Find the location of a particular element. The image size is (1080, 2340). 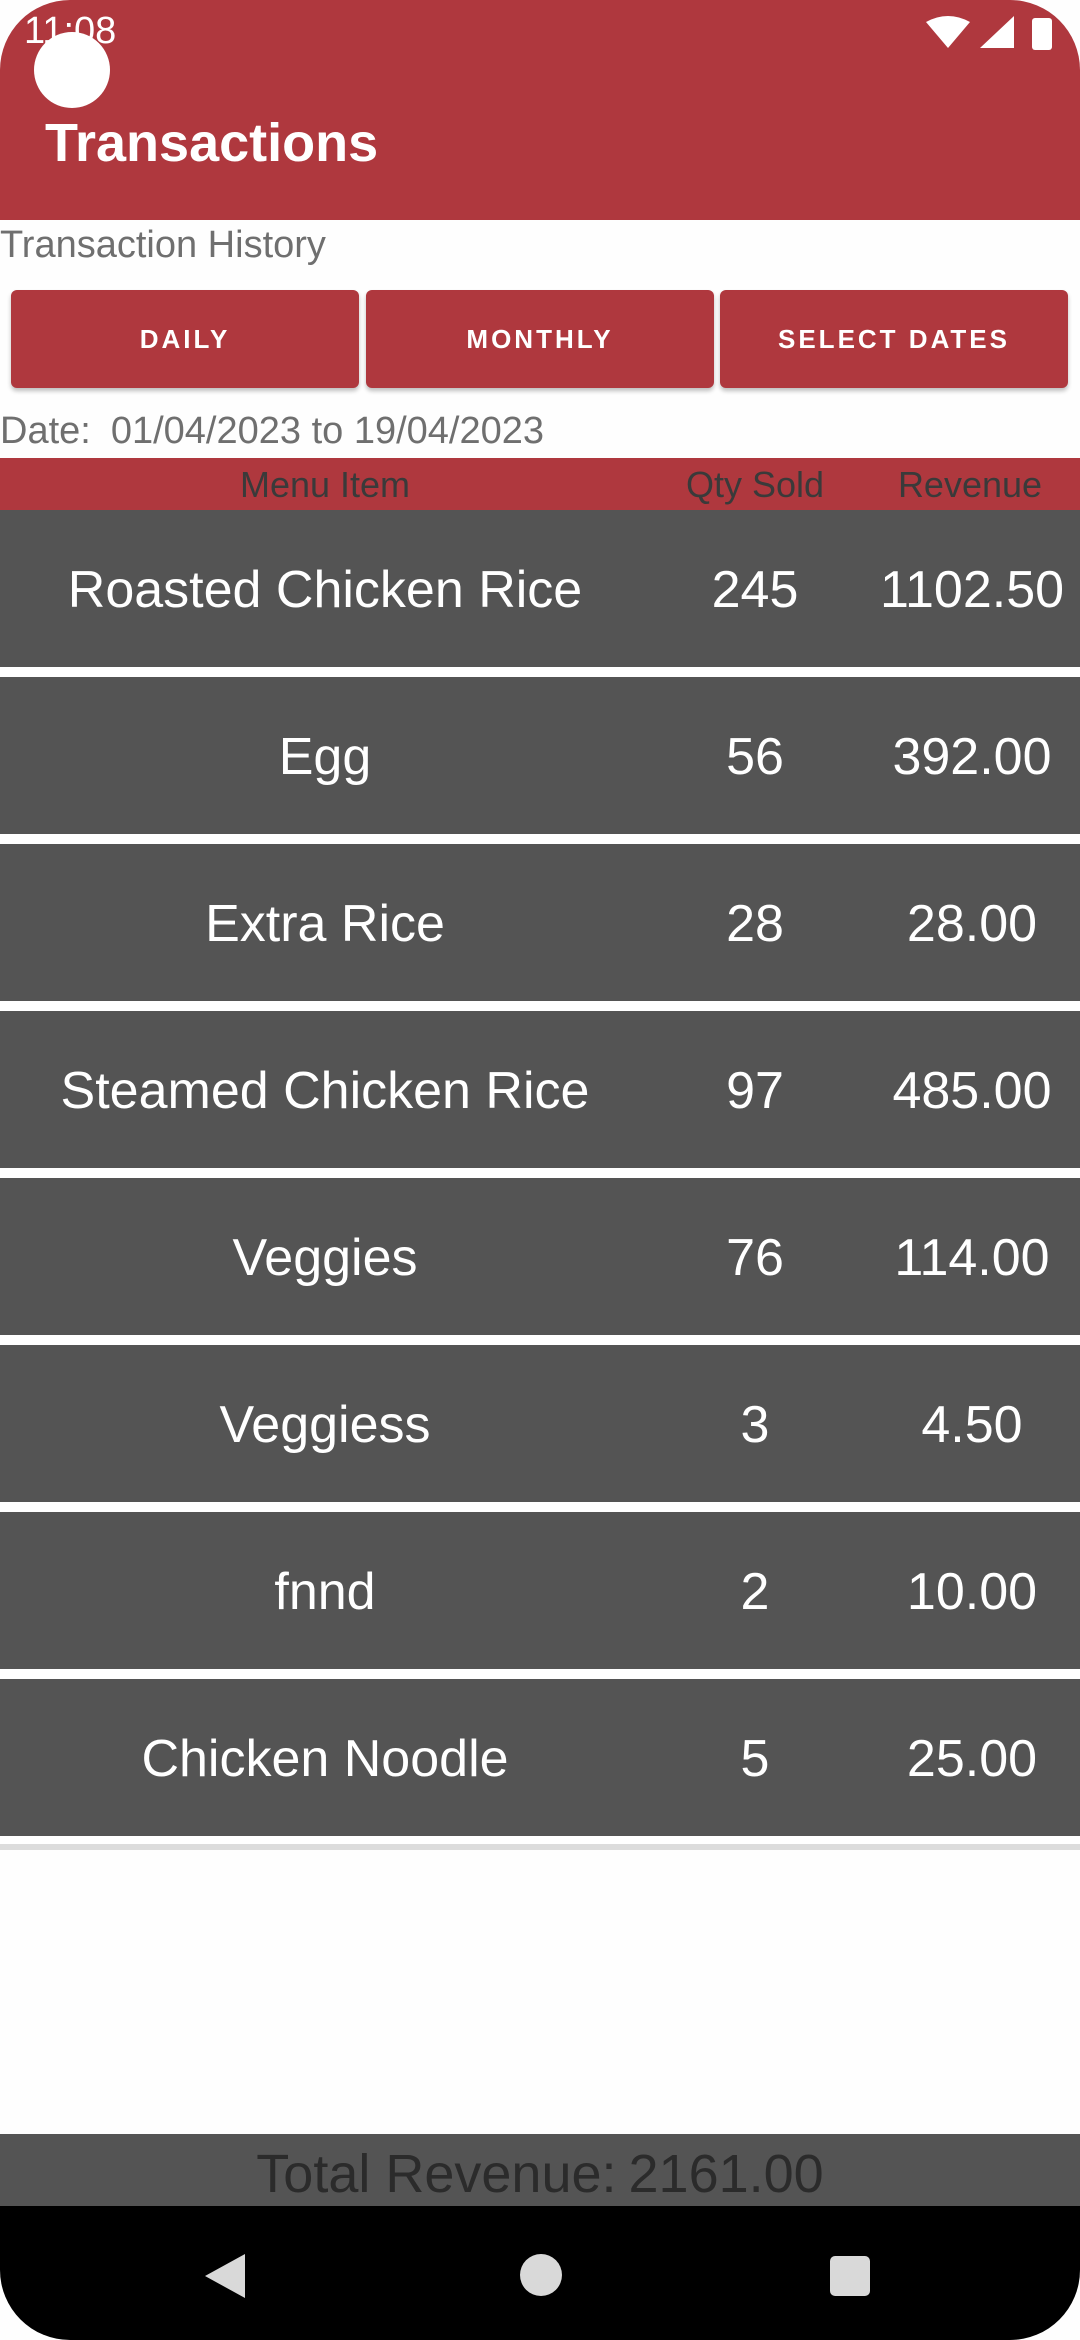

row-revenue: 10.00 is located at coordinates (972, 1592).